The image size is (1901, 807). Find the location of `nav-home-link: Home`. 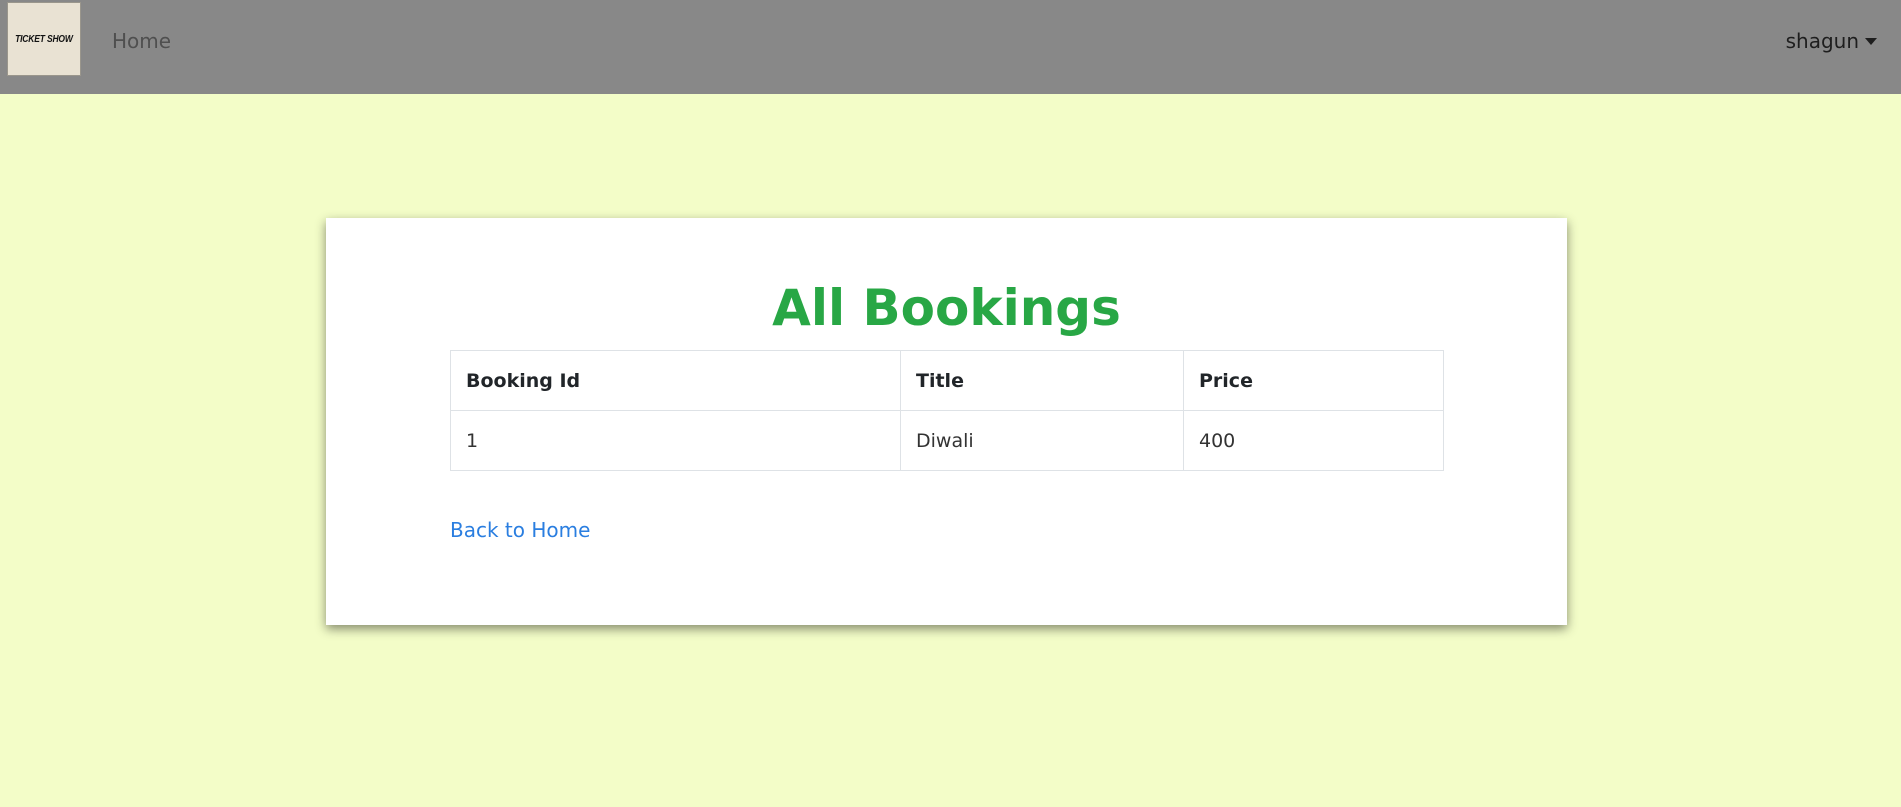

nav-home-link: Home is located at coordinates (141, 41).